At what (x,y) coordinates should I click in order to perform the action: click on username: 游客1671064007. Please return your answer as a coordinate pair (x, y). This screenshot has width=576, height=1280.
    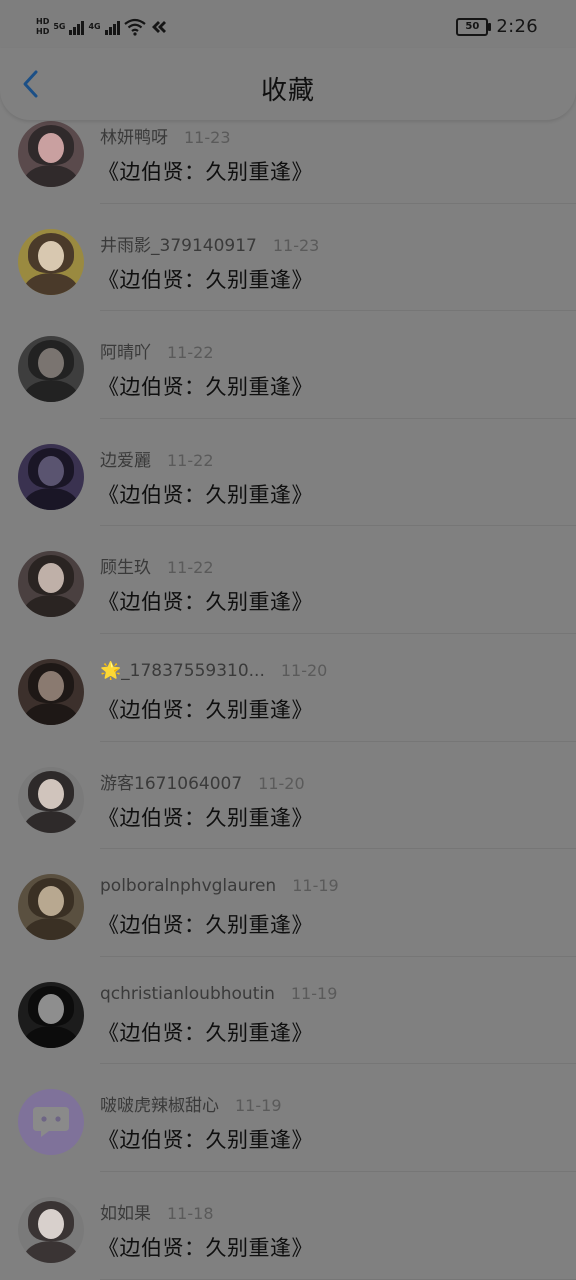
    Looking at the image, I should click on (171, 781).